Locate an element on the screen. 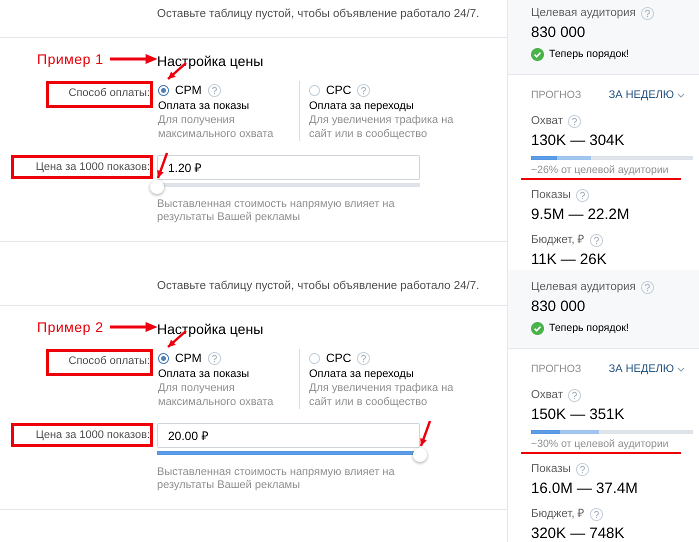 This screenshot has height=542, width=699. metric-value: 9.5M — 22.2M is located at coordinates (580, 215).